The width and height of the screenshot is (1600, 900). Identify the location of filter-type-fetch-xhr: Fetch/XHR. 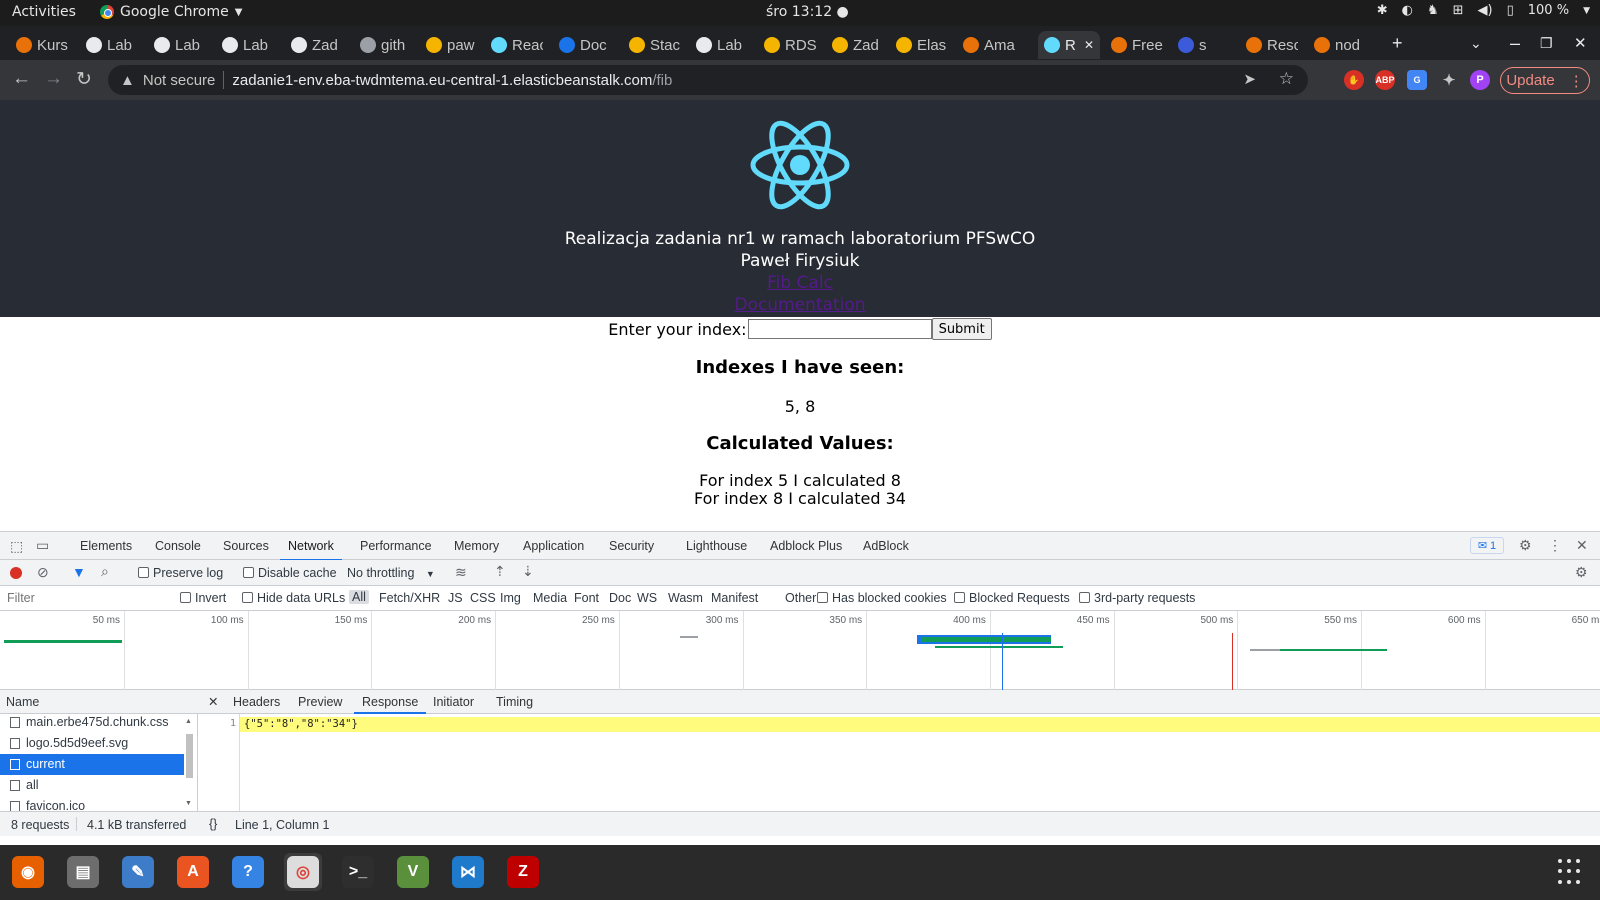
(409, 598).